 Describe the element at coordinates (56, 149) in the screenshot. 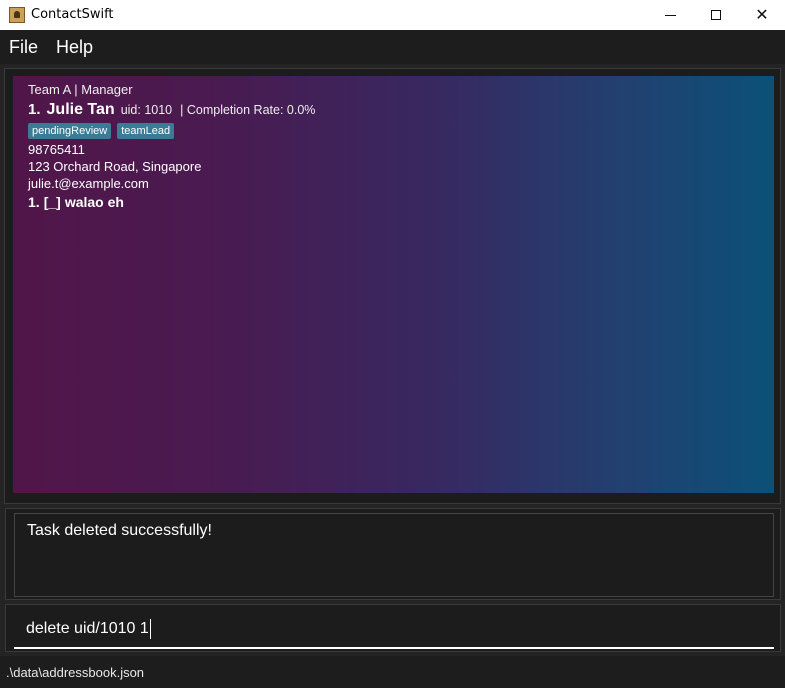

I see `phone-number: 98765411` at that location.